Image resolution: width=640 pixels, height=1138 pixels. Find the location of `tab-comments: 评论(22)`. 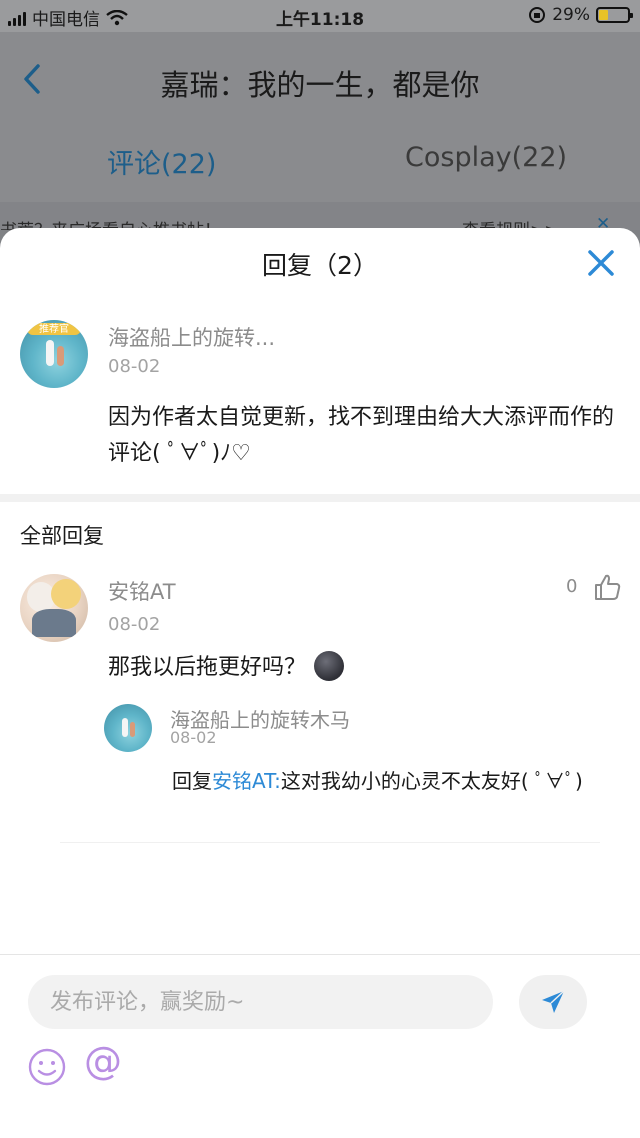

tab-comments: 评论(22) is located at coordinates (161, 161).